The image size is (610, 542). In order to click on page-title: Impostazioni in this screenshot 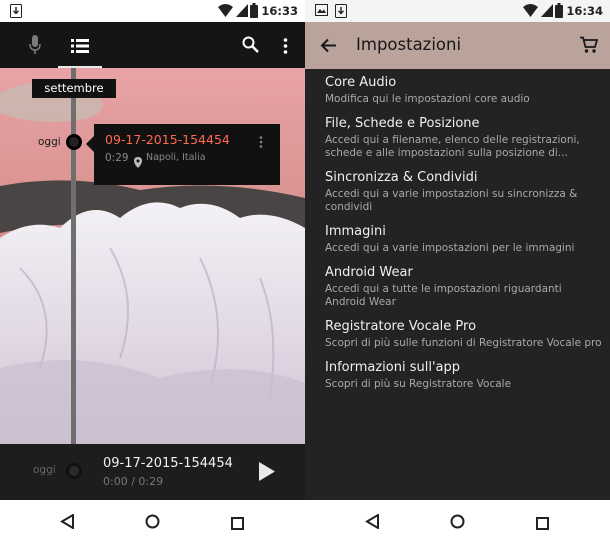, I will do `click(409, 44)`.